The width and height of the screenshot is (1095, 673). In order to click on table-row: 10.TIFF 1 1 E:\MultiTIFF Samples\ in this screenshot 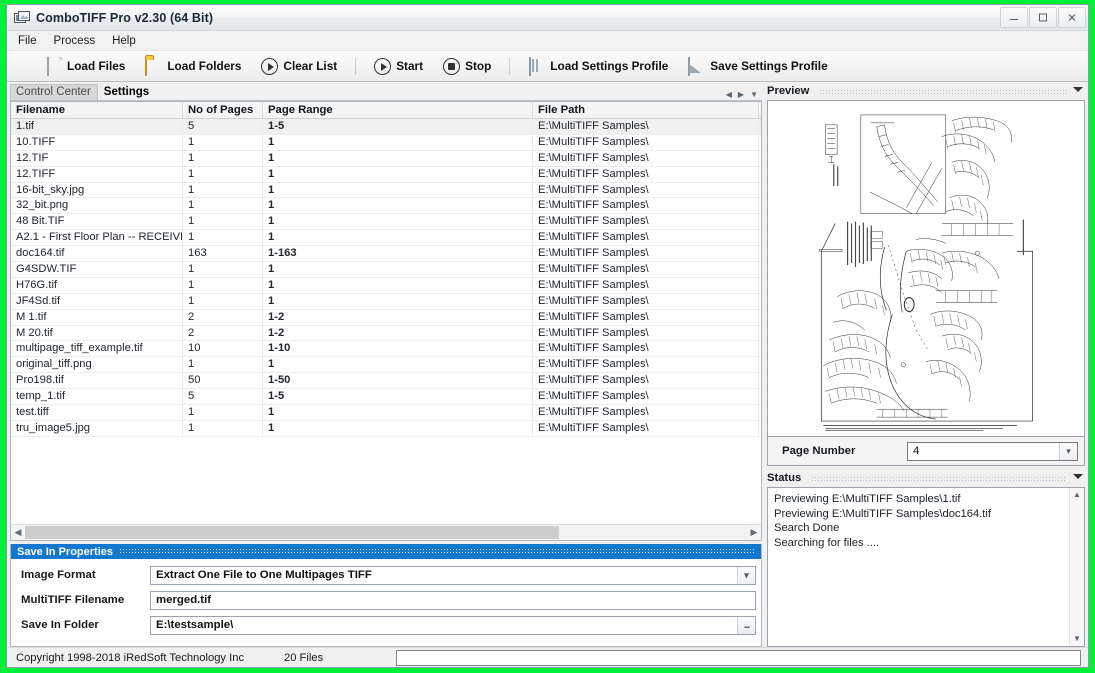, I will do `click(386, 142)`.